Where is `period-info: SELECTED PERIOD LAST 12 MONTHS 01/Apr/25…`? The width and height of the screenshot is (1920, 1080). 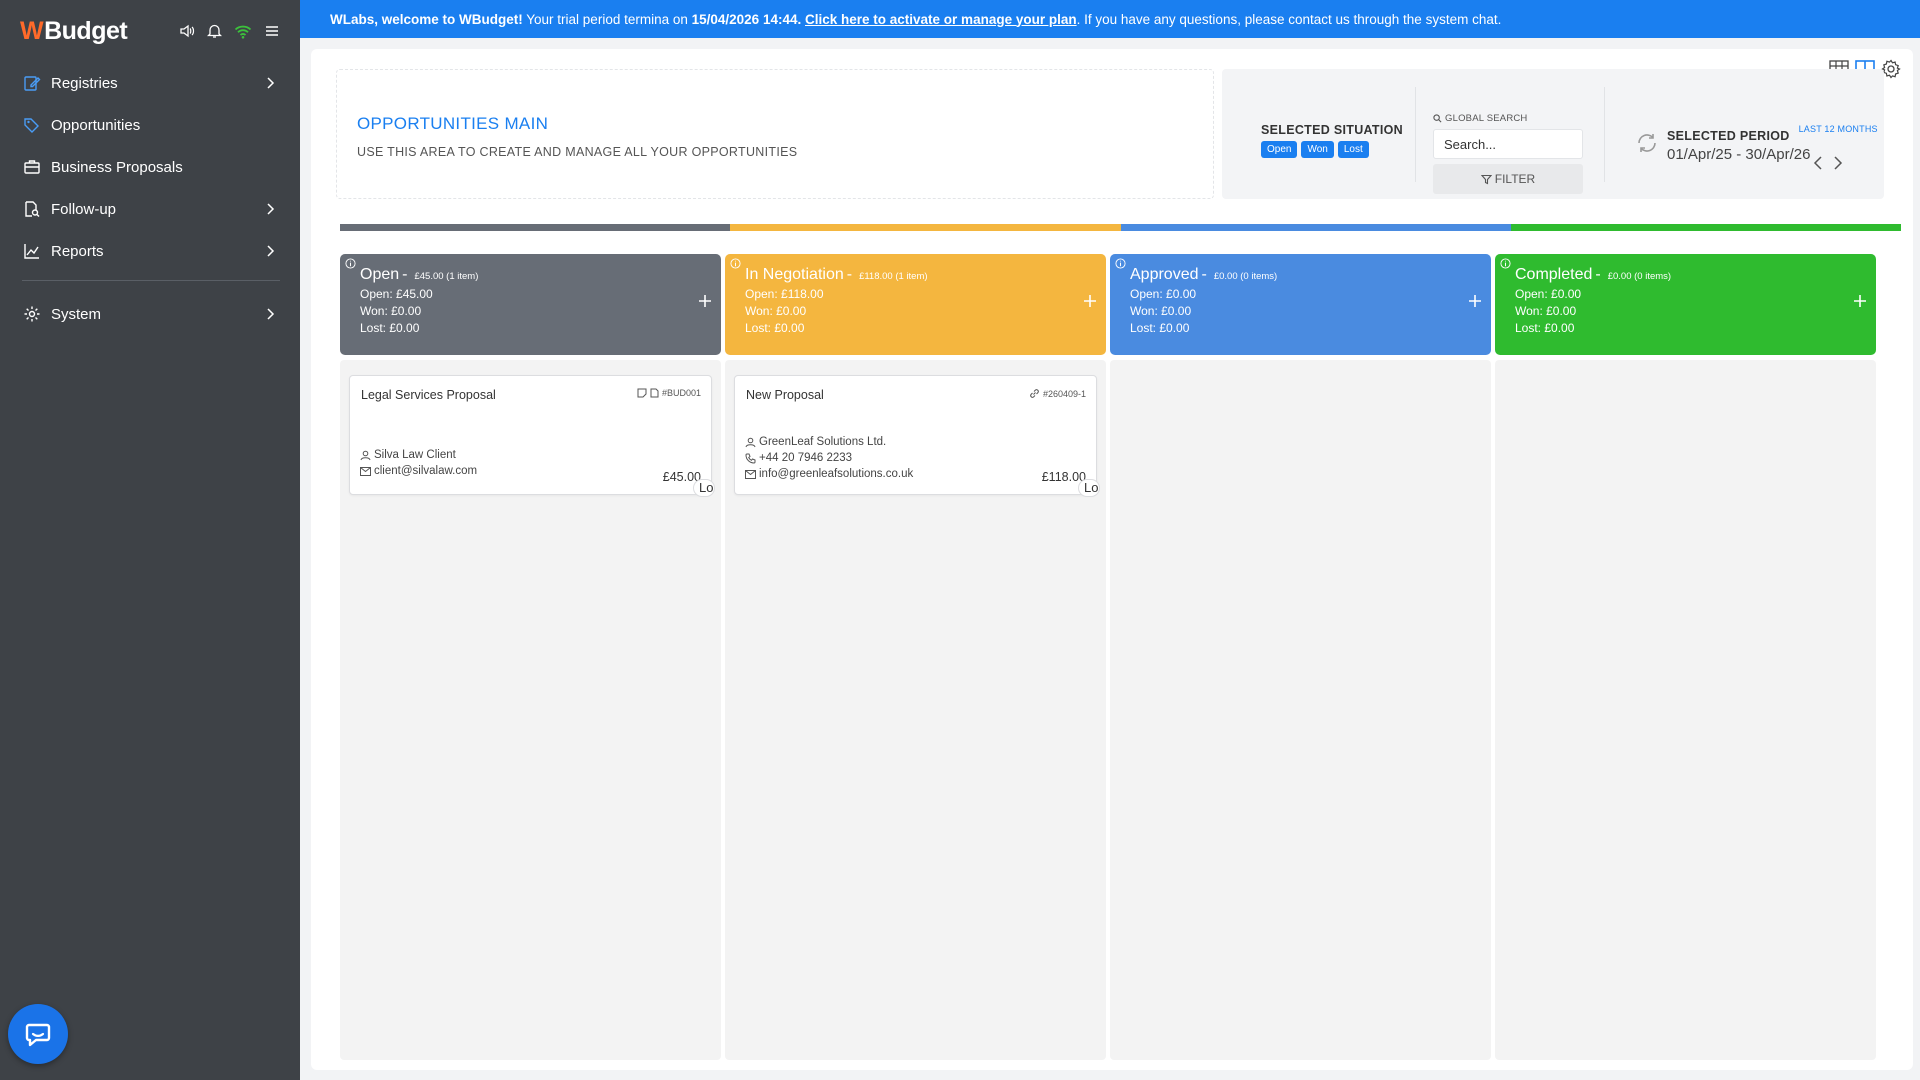 period-info: SELECTED PERIOD LAST 12 MONTHS 01/Apr/25… is located at coordinates (1772, 143).